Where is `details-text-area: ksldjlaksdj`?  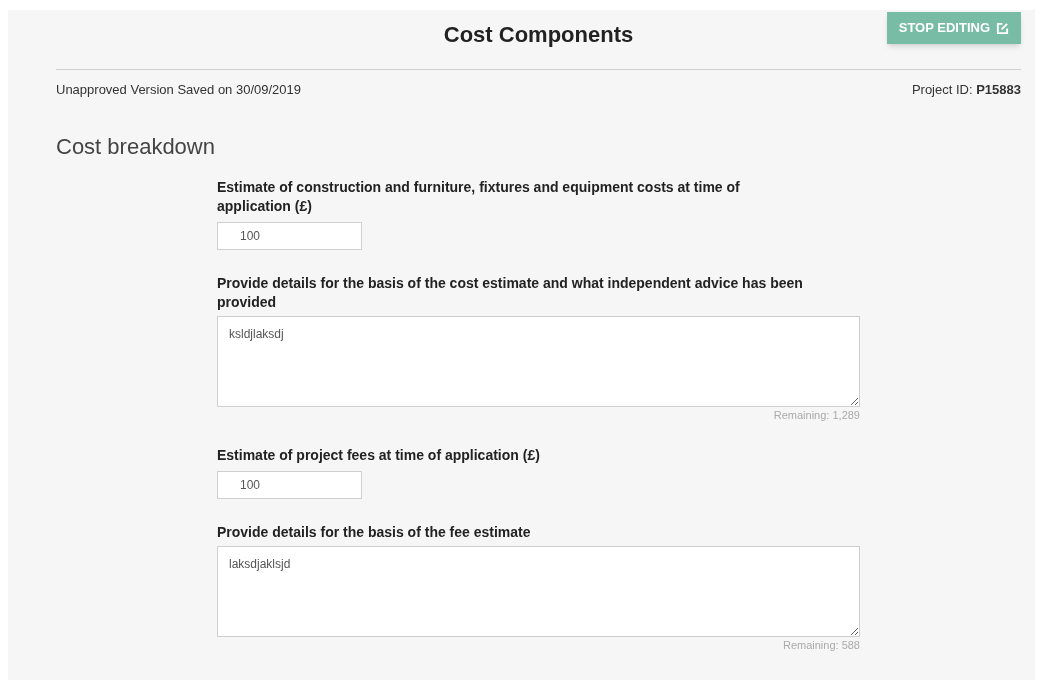 details-text-area: ksldjlaksdj is located at coordinates (538, 361).